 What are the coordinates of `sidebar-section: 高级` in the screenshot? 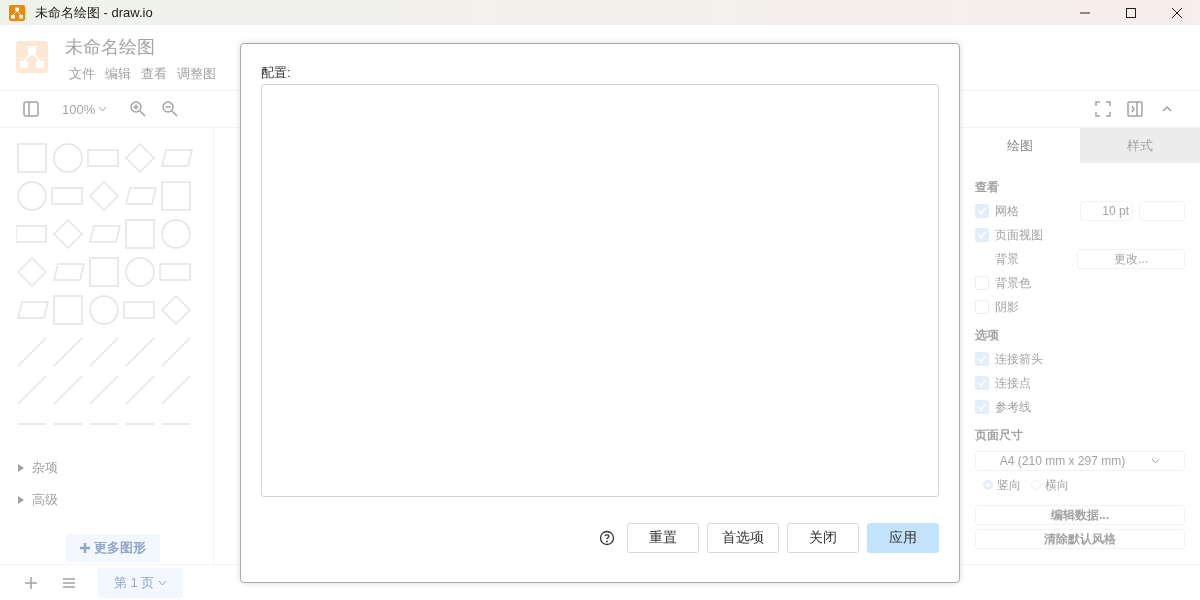 It's located at (115, 500).